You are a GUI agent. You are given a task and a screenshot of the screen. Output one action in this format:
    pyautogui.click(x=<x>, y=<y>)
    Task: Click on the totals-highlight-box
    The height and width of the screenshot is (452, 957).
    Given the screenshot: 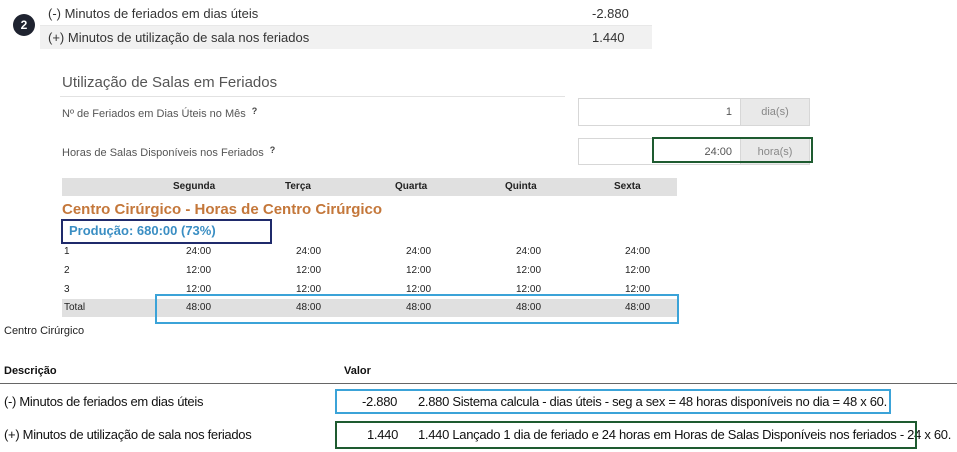 What is the action you would take?
    pyautogui.click(x=417, y=309)
    